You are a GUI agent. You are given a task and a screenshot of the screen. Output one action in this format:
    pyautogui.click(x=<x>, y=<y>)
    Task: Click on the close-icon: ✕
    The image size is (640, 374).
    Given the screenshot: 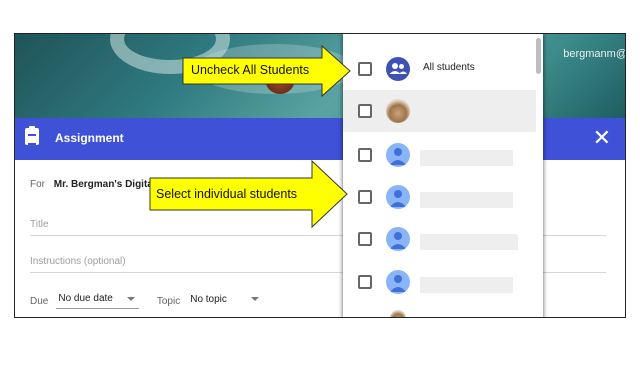 What is the action you would take?
    pyautogui.click(x=602, y=138)
    